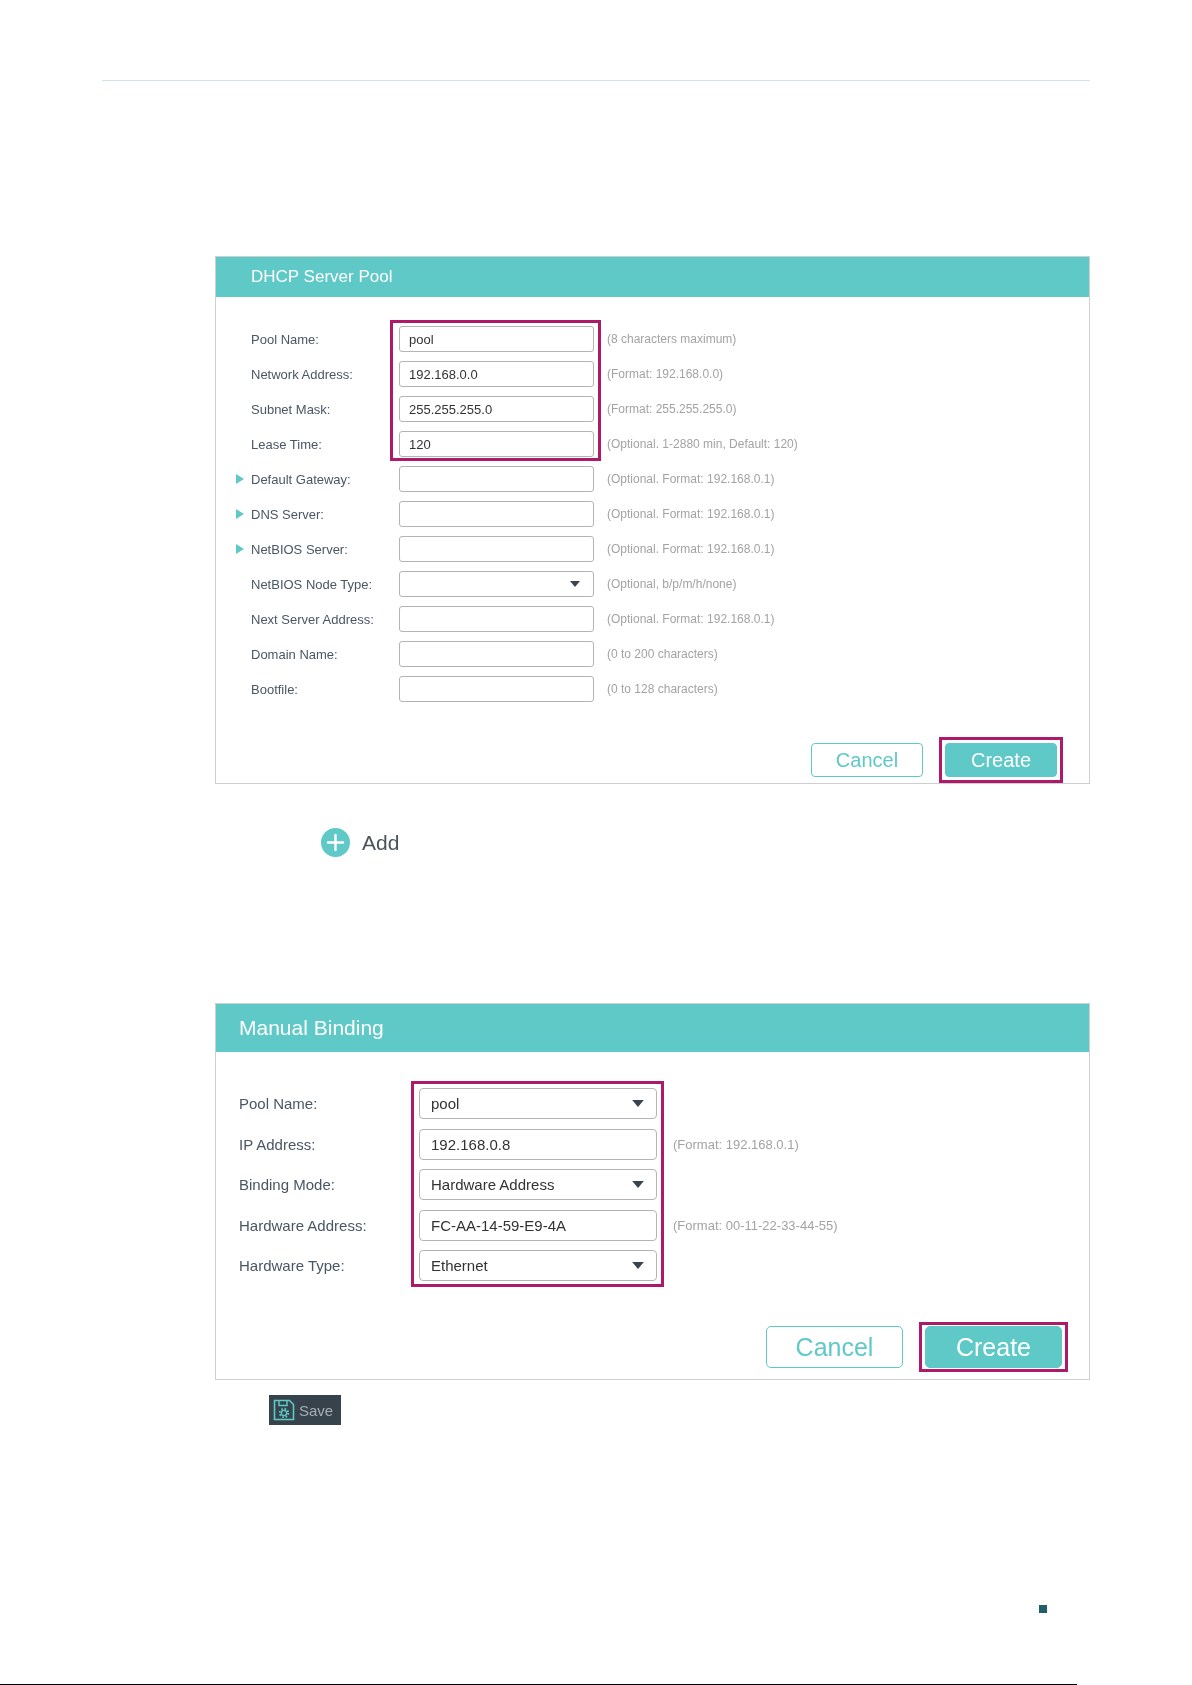 This screenshot has width=1192, height=1685. Describe the element at coordinates (360, 842) in the screenshot. I see `add-button: Add` at that location.